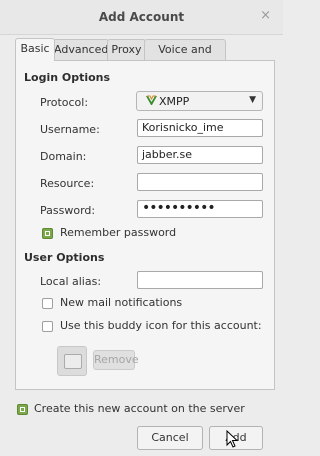 This screenshot has width=320, height=456. Describe the element at coordinates (67, 183) in the screenshot. I see `resource-label: Resource:` at that location.